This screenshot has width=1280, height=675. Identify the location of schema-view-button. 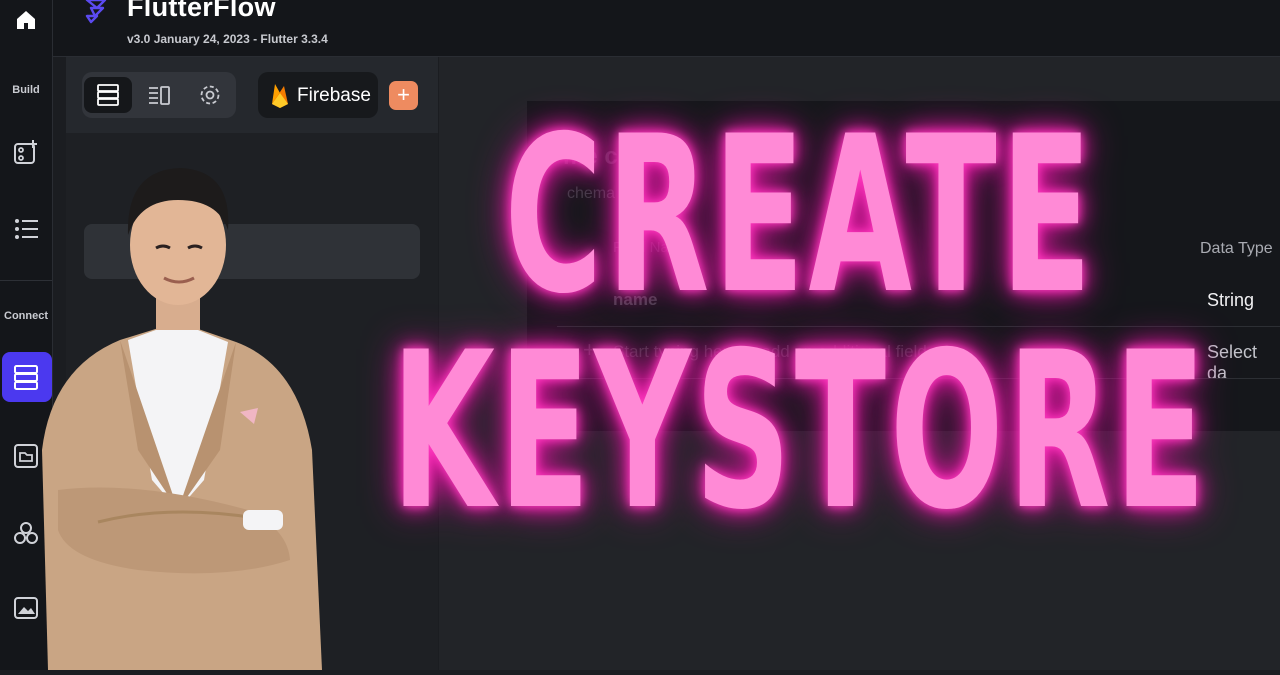
(159, 95).